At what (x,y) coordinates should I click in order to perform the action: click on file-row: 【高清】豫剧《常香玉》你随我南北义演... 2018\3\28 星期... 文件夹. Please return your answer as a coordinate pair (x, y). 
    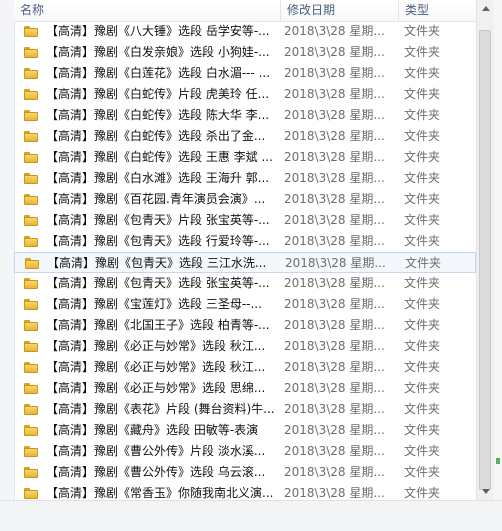
    Looking at the image, I should click on (245, 491).